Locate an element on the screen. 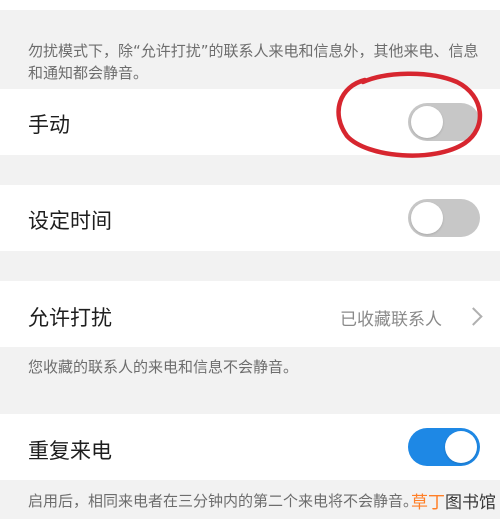 Image resolution: width=500 pixels, height=519 pixels. previous-row-edge is located at coordinates (250, 5).